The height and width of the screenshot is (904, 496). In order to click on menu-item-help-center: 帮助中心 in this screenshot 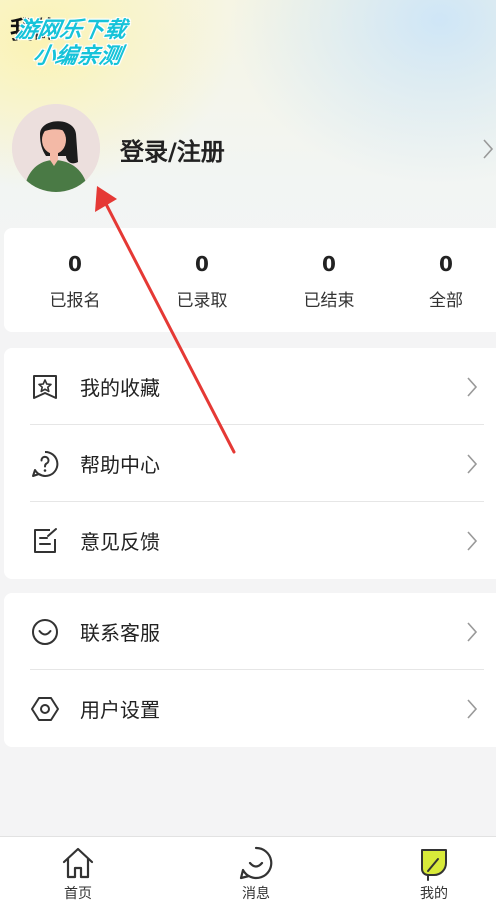, I will do `click(250, 463)`.